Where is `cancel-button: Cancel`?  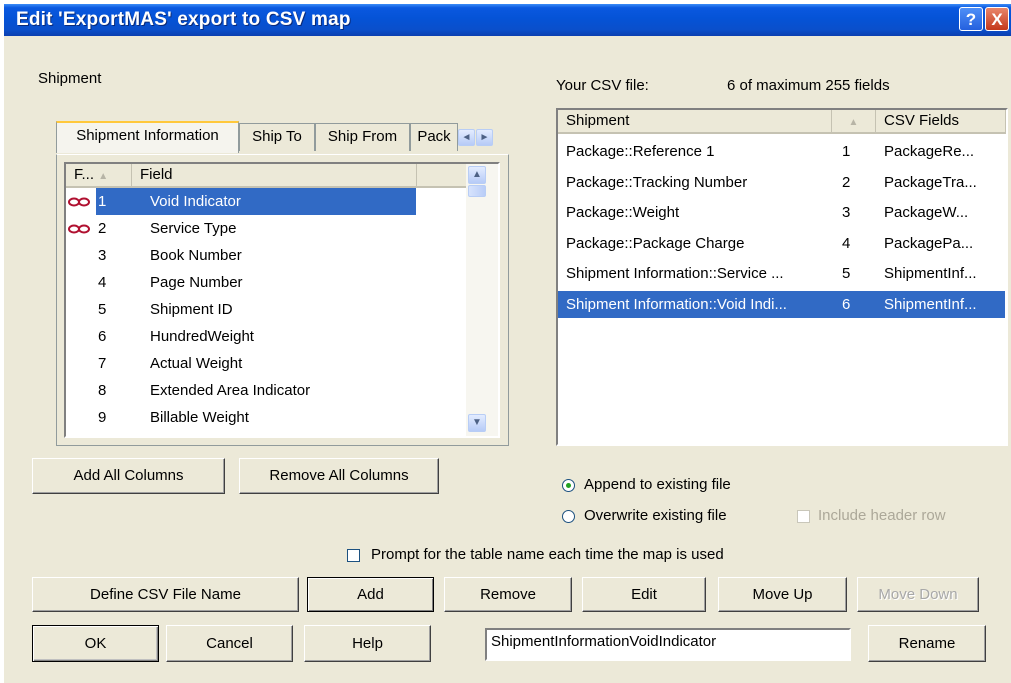 cancel-button: Cancel is located at coordinates (229, 643).